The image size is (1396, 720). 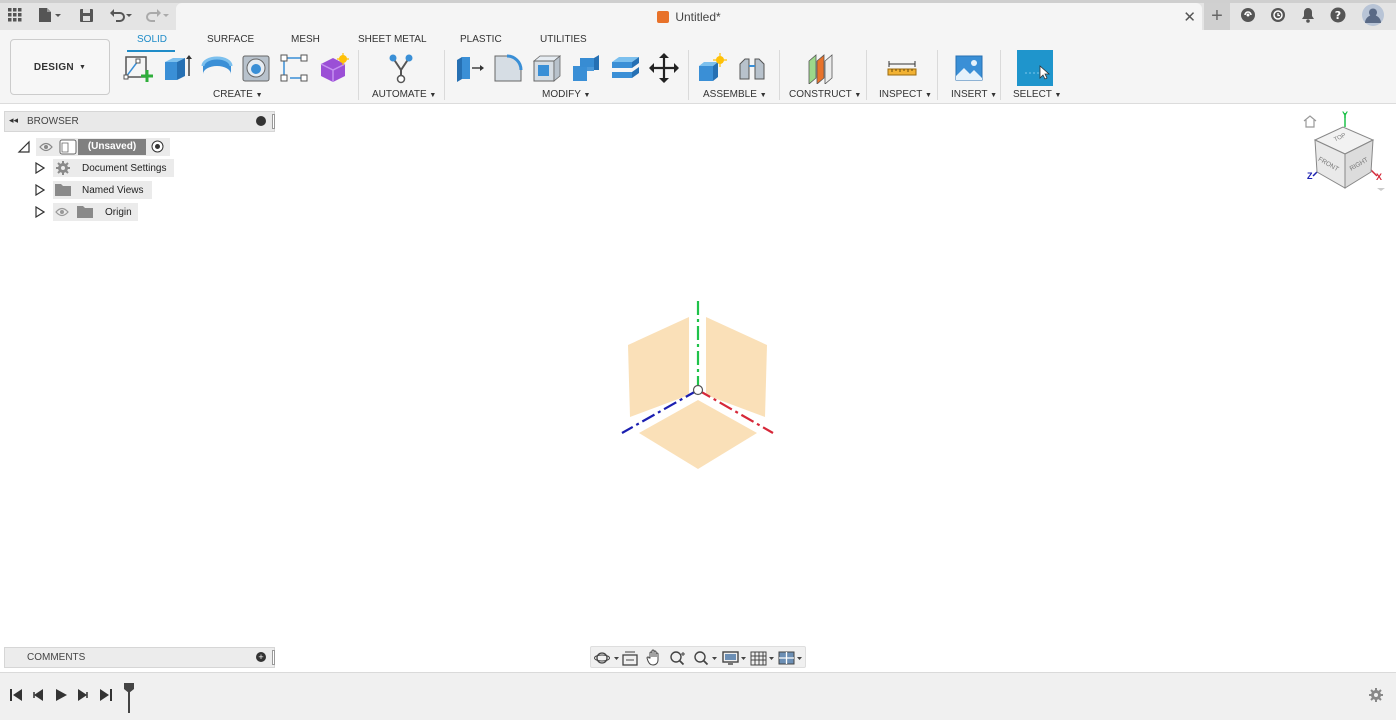 I want to click on user-avatar, so click(x=1373, y=15).